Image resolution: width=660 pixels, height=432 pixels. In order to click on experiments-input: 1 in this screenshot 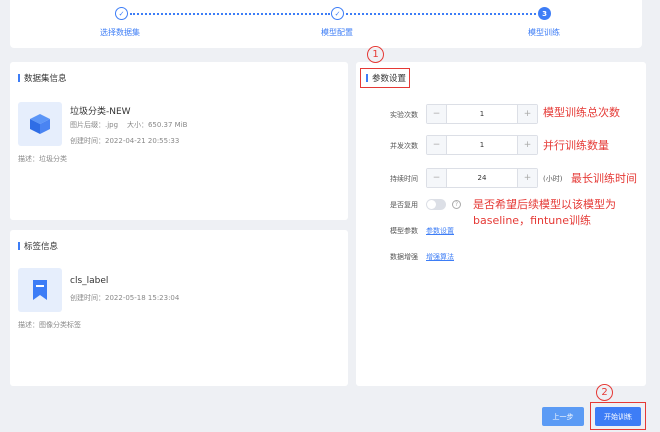, I will do `click(482, 114)`.